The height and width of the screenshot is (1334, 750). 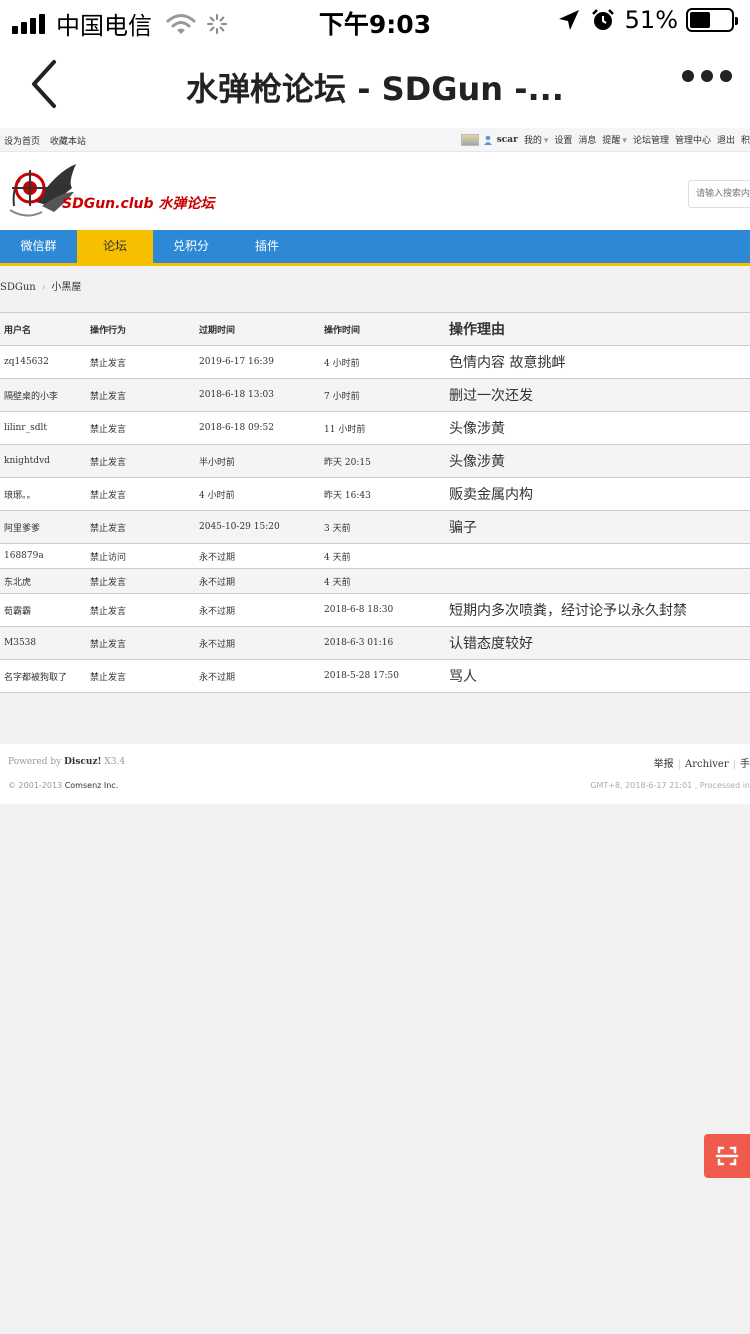 What do you see at coordinates (257, 494) in the screenshot?
I see `expire-cell: 4 小时前` at bounding box center [257, 494].